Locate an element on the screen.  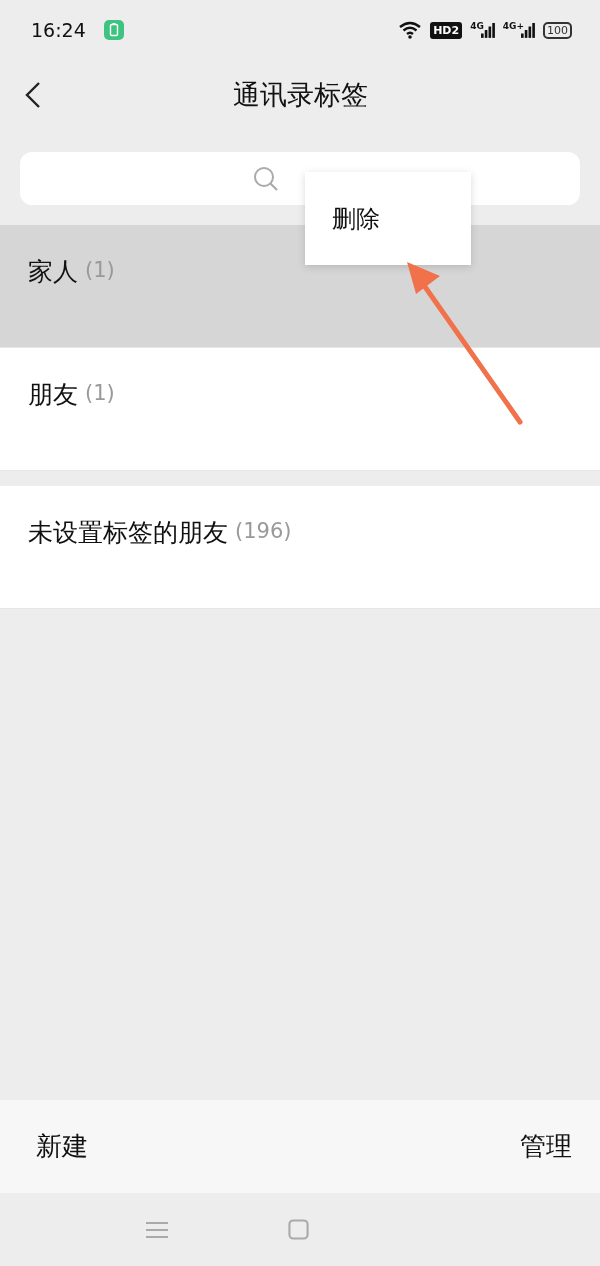
battery-saver-icon is located at coordinates (113, 30).